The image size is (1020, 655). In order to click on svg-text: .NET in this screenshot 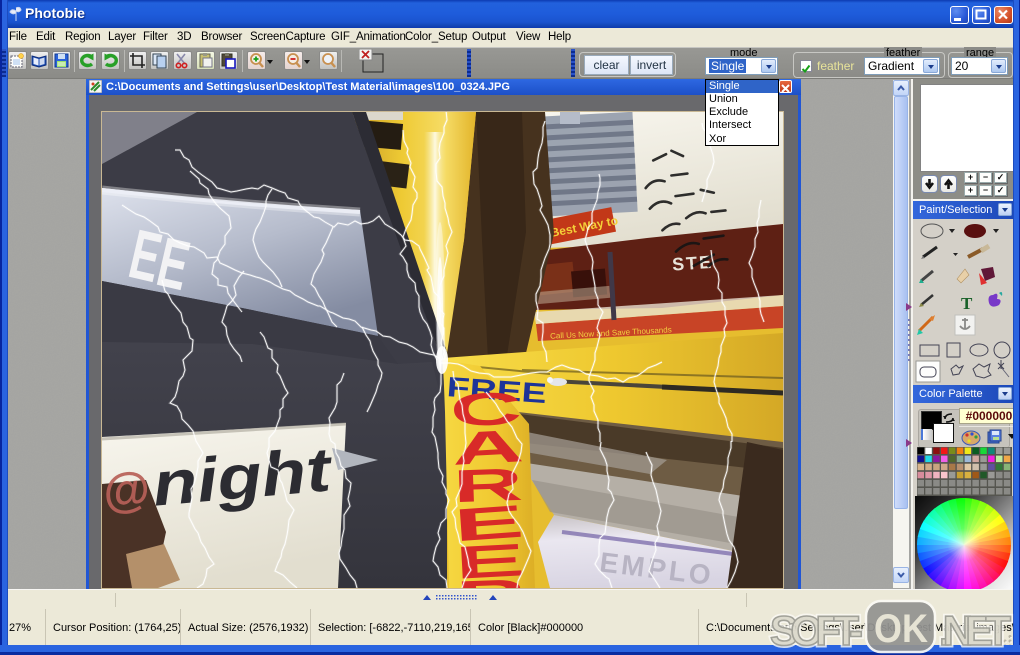, I will do `click(975, 630)`.